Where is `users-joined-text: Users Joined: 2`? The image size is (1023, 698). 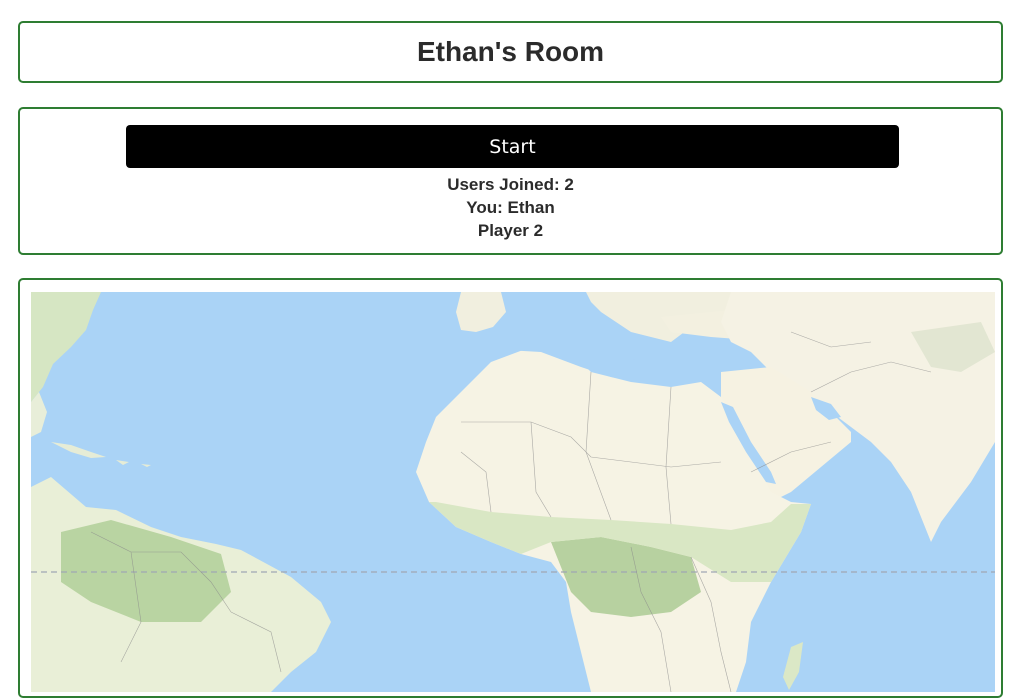 users-joined-text: Users Joined: 2 is located at coordinates (510, 184).